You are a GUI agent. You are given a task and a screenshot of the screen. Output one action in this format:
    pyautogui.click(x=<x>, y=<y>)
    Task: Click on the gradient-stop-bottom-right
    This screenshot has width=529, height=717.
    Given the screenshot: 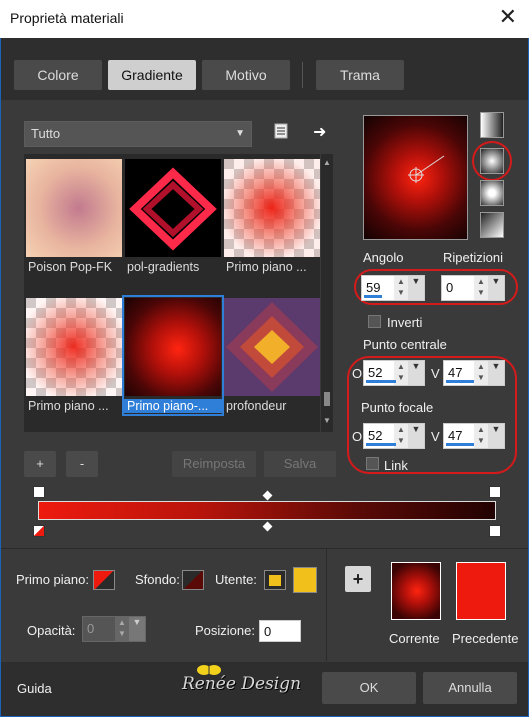 What is the action you would take?
    pyautogui.click(x=495, y=531)
    